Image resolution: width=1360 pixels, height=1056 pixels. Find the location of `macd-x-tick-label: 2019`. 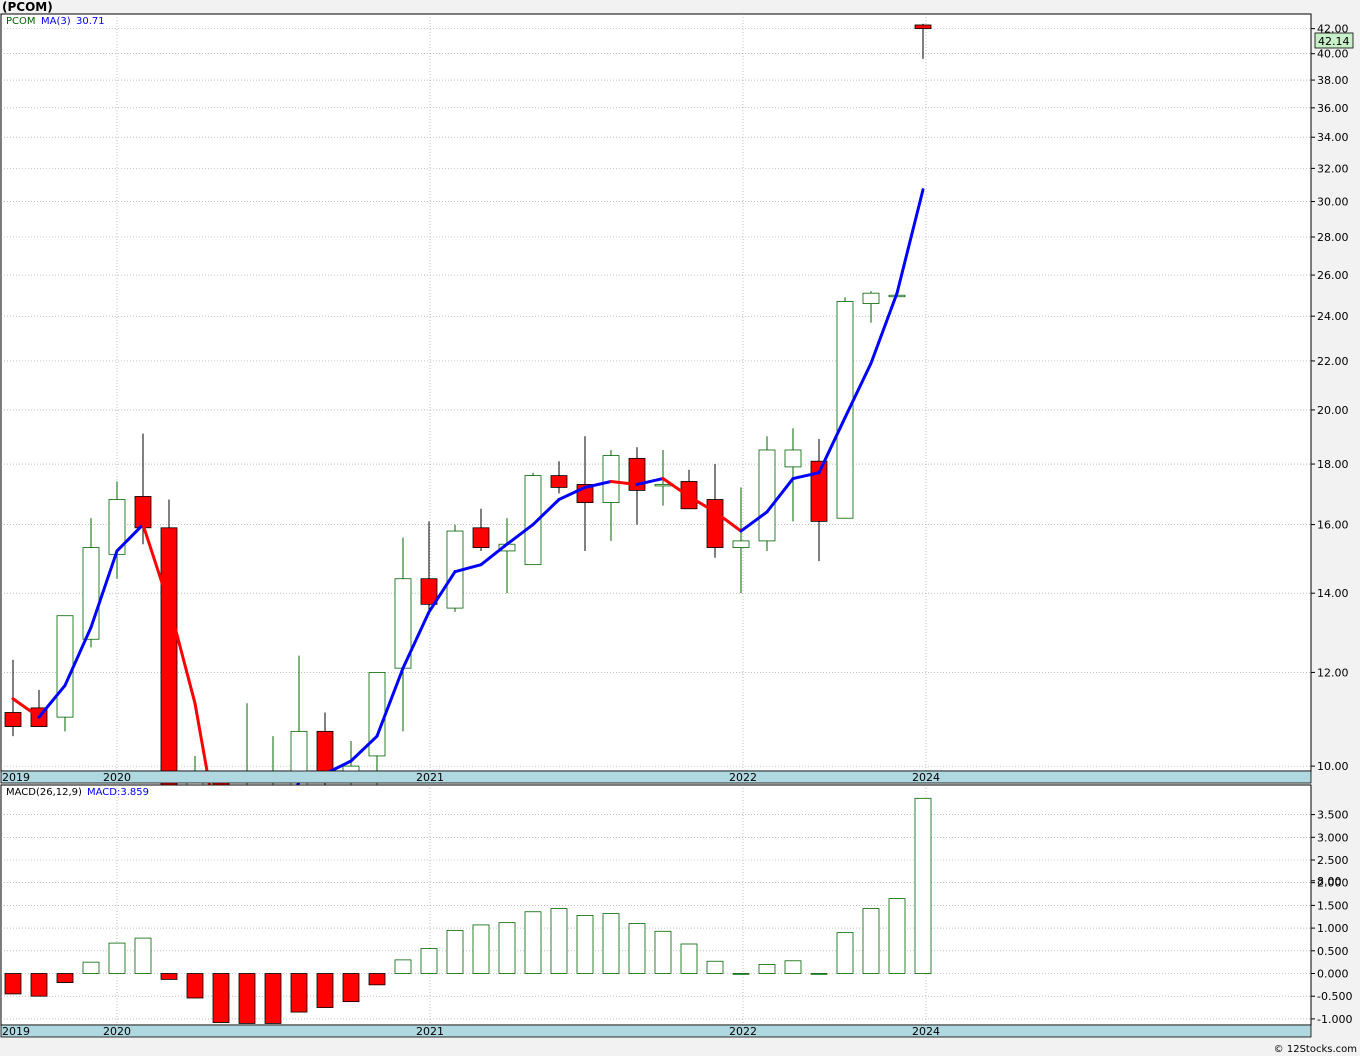

macd-x-tick-label: 2019 is located at coordinates (16, 1031).